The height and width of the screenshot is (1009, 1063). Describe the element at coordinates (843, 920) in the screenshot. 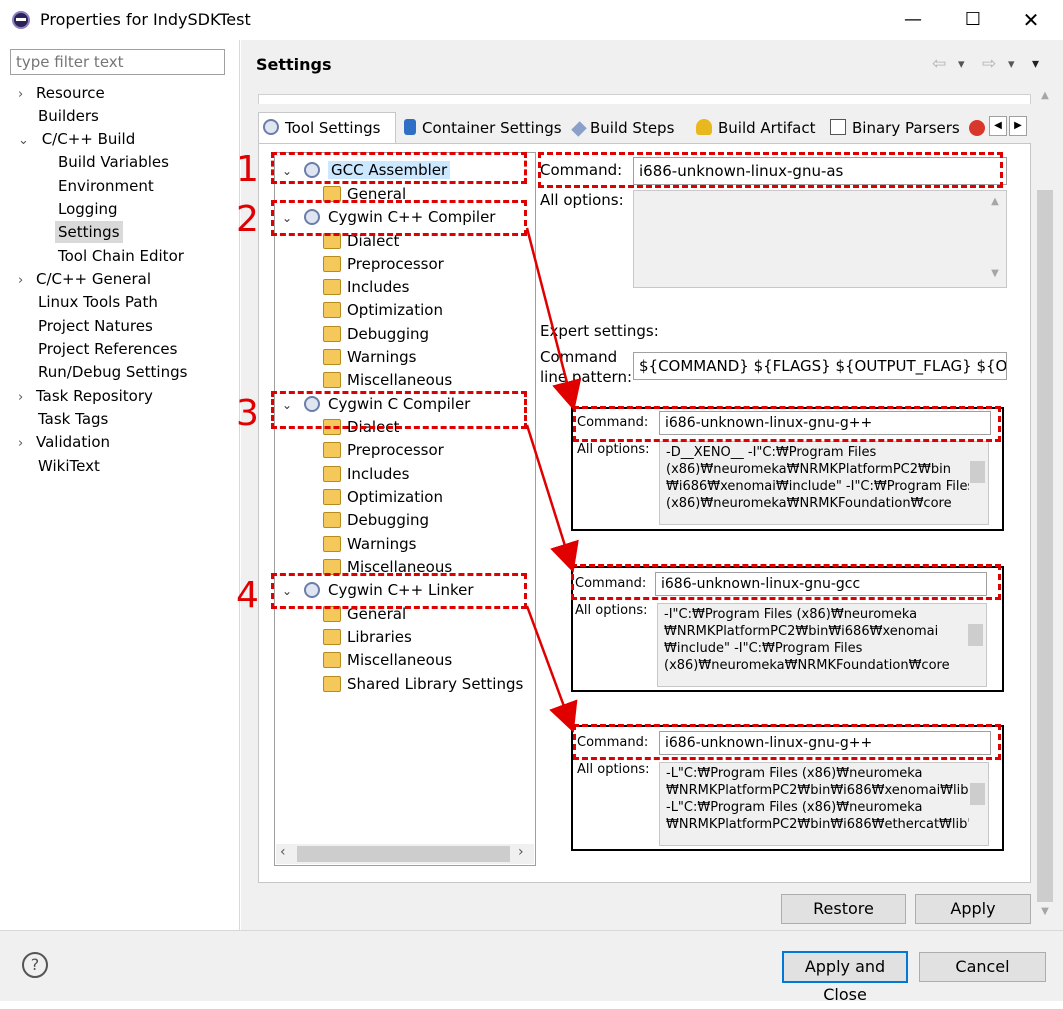

I see `restore-defaults-button: Restore Defaults` at that location.